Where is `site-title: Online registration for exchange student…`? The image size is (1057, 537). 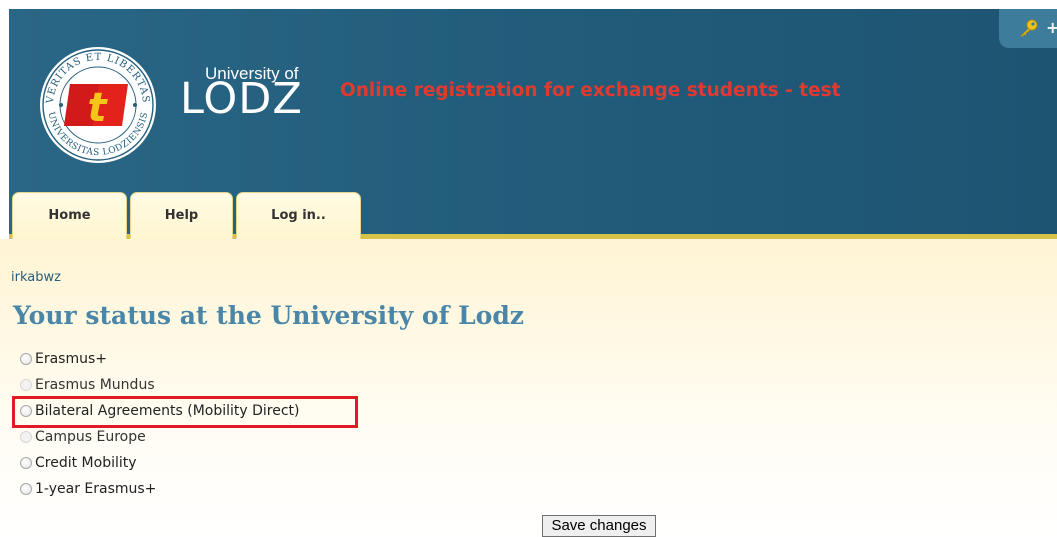
site-title: Online registration for exchange student… is located at coordinates (590, 90).